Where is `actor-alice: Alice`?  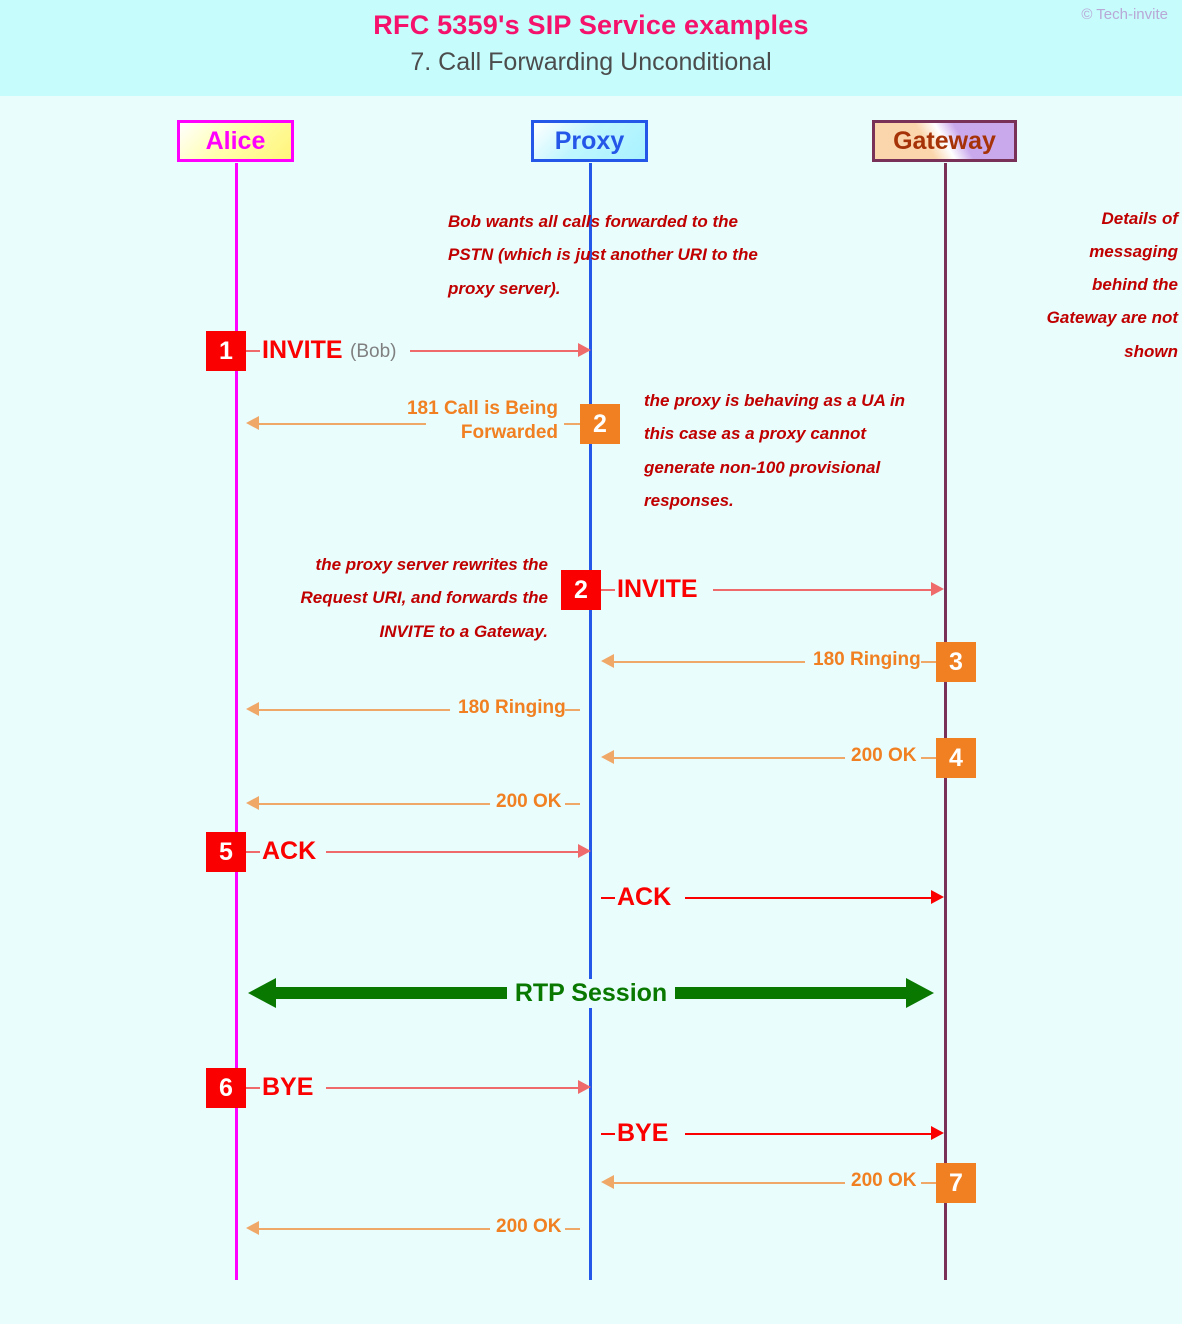 actor-alice: Alice is located at coordinates (235, 141).